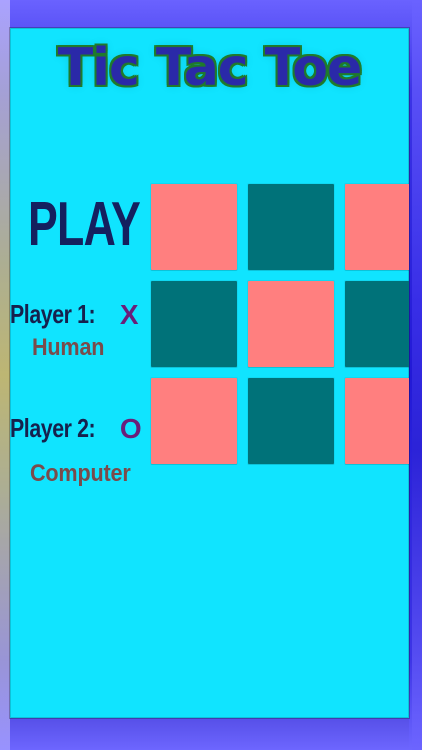 The width and height of the screenshot is (422, 750). What do you see at coordinates (84, 224) in the screenshot?
I see `play-label: PLAY` at bounding box center [84, 224].